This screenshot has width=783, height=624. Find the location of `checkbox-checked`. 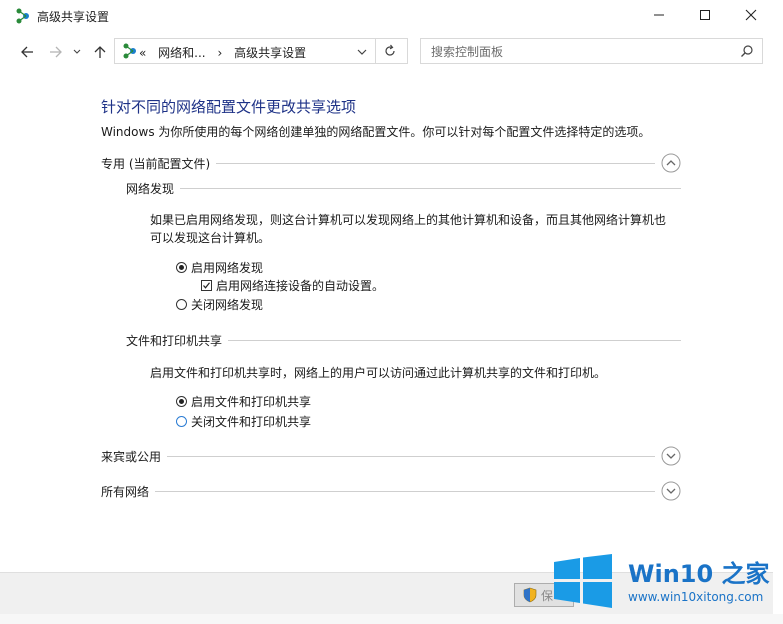

checkbox-checked is located at coordinates (206, 285).